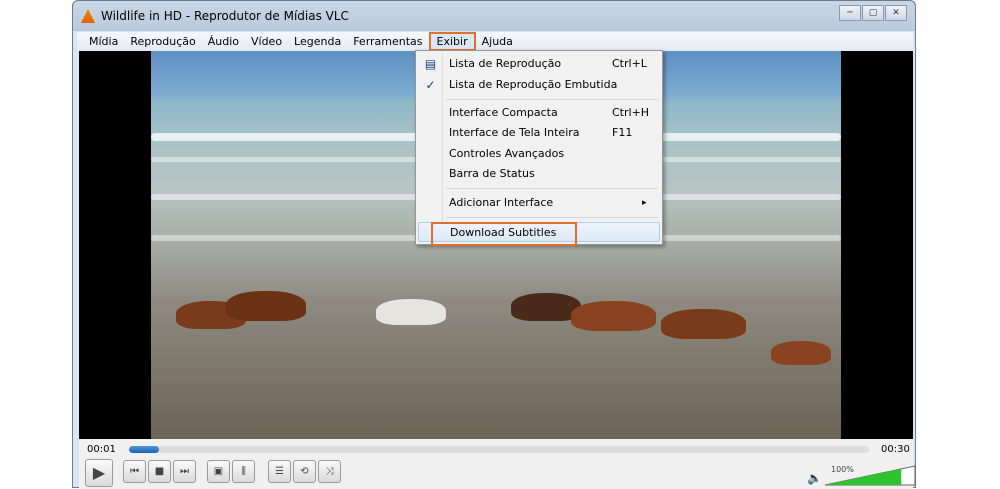 This screenshot has height=489, width=1000. Describe the element at coordinates (539, 133) in the screenshot. I see `menu-item-fullscreen-interface: Interface de Tela Inteira F11` at that location.